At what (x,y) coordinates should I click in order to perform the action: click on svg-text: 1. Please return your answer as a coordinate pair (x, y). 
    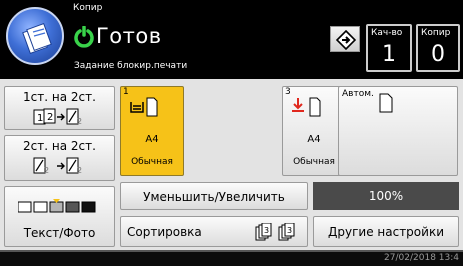
    Looking at the image, I should click on (40, 118).